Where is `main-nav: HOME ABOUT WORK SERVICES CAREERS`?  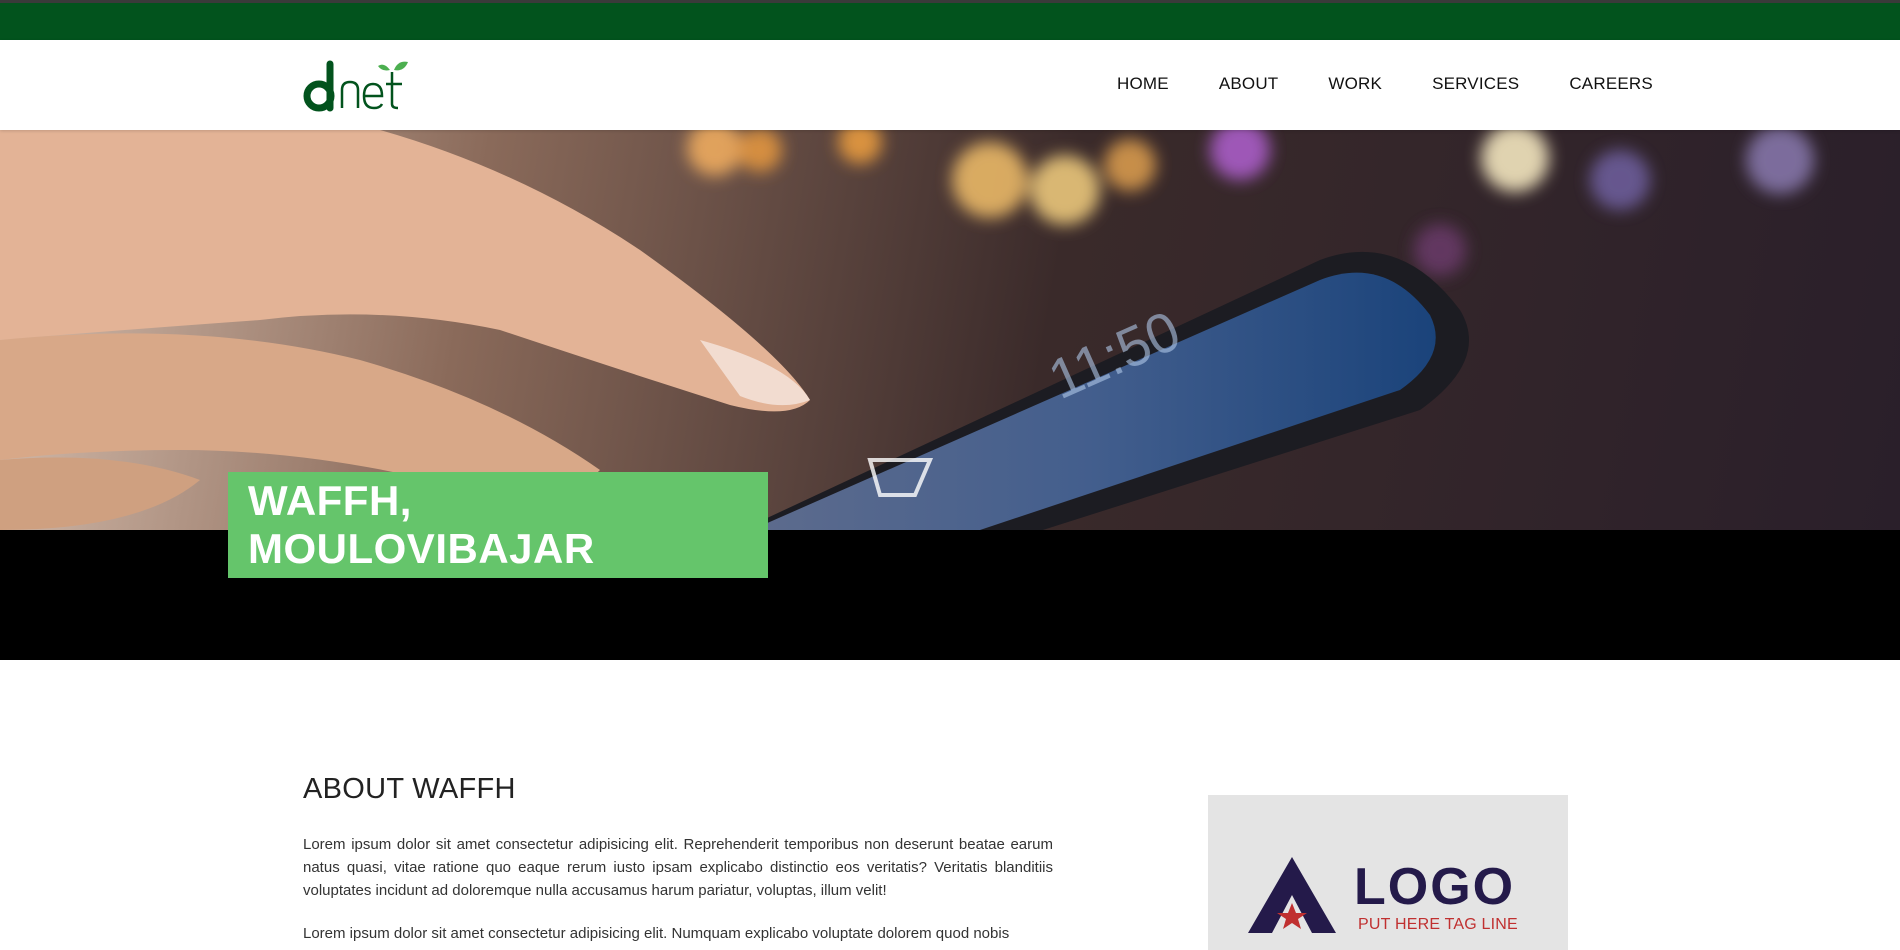 main-nav: HOME ABOUT WORK SERVICES CAREERS is located at coordinates (1385, 84).